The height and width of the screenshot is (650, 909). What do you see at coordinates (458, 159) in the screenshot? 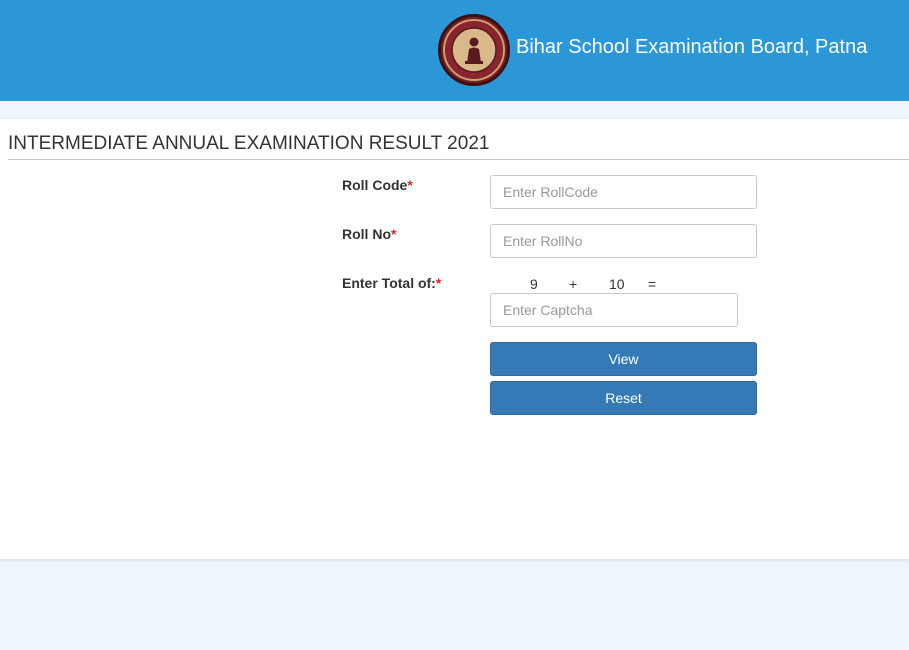
I see `title-divider` at bounding box center [458, 159].